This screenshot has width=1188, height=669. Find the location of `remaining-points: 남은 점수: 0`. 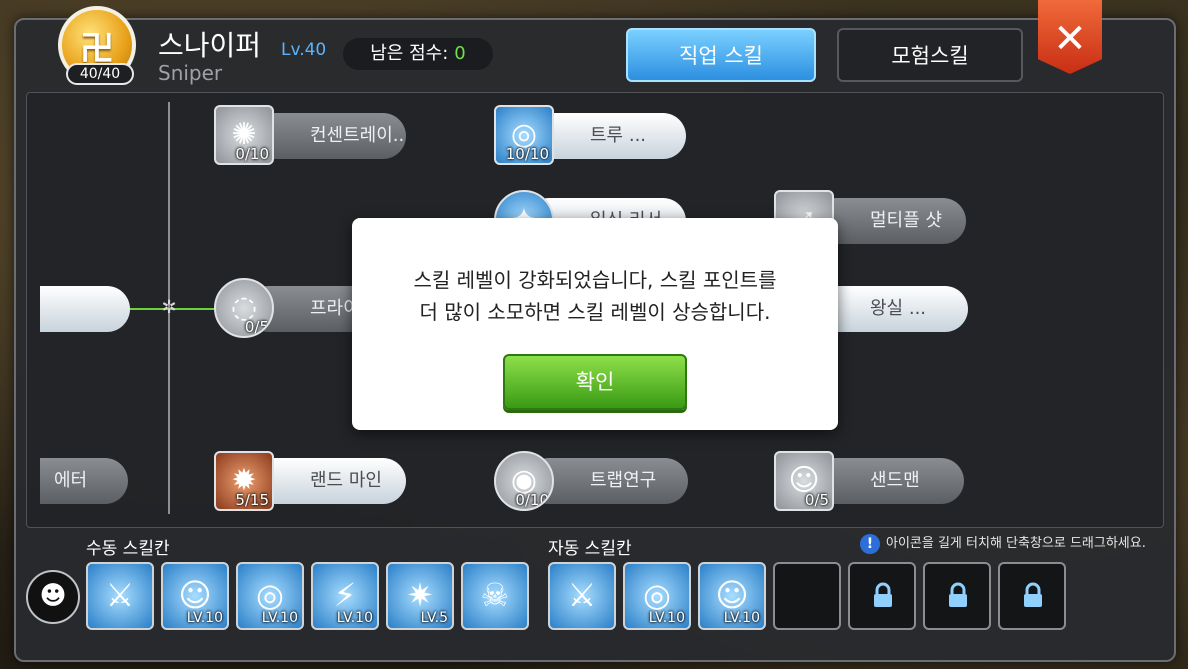

remaining-points: 남은 점수: 0 is located at coordinates (418, 54).